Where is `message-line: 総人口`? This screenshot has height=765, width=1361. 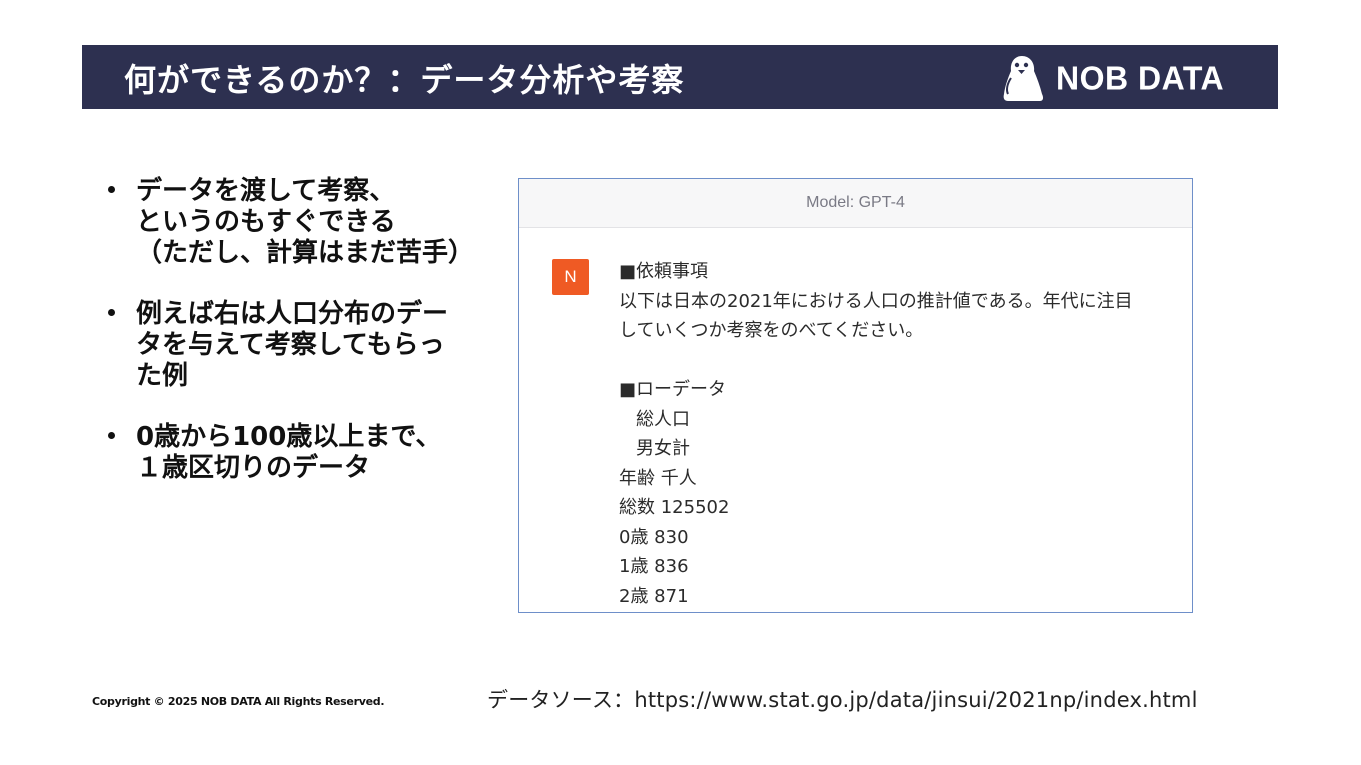 message-line: 総人口 is located at coordinates (663, 419).